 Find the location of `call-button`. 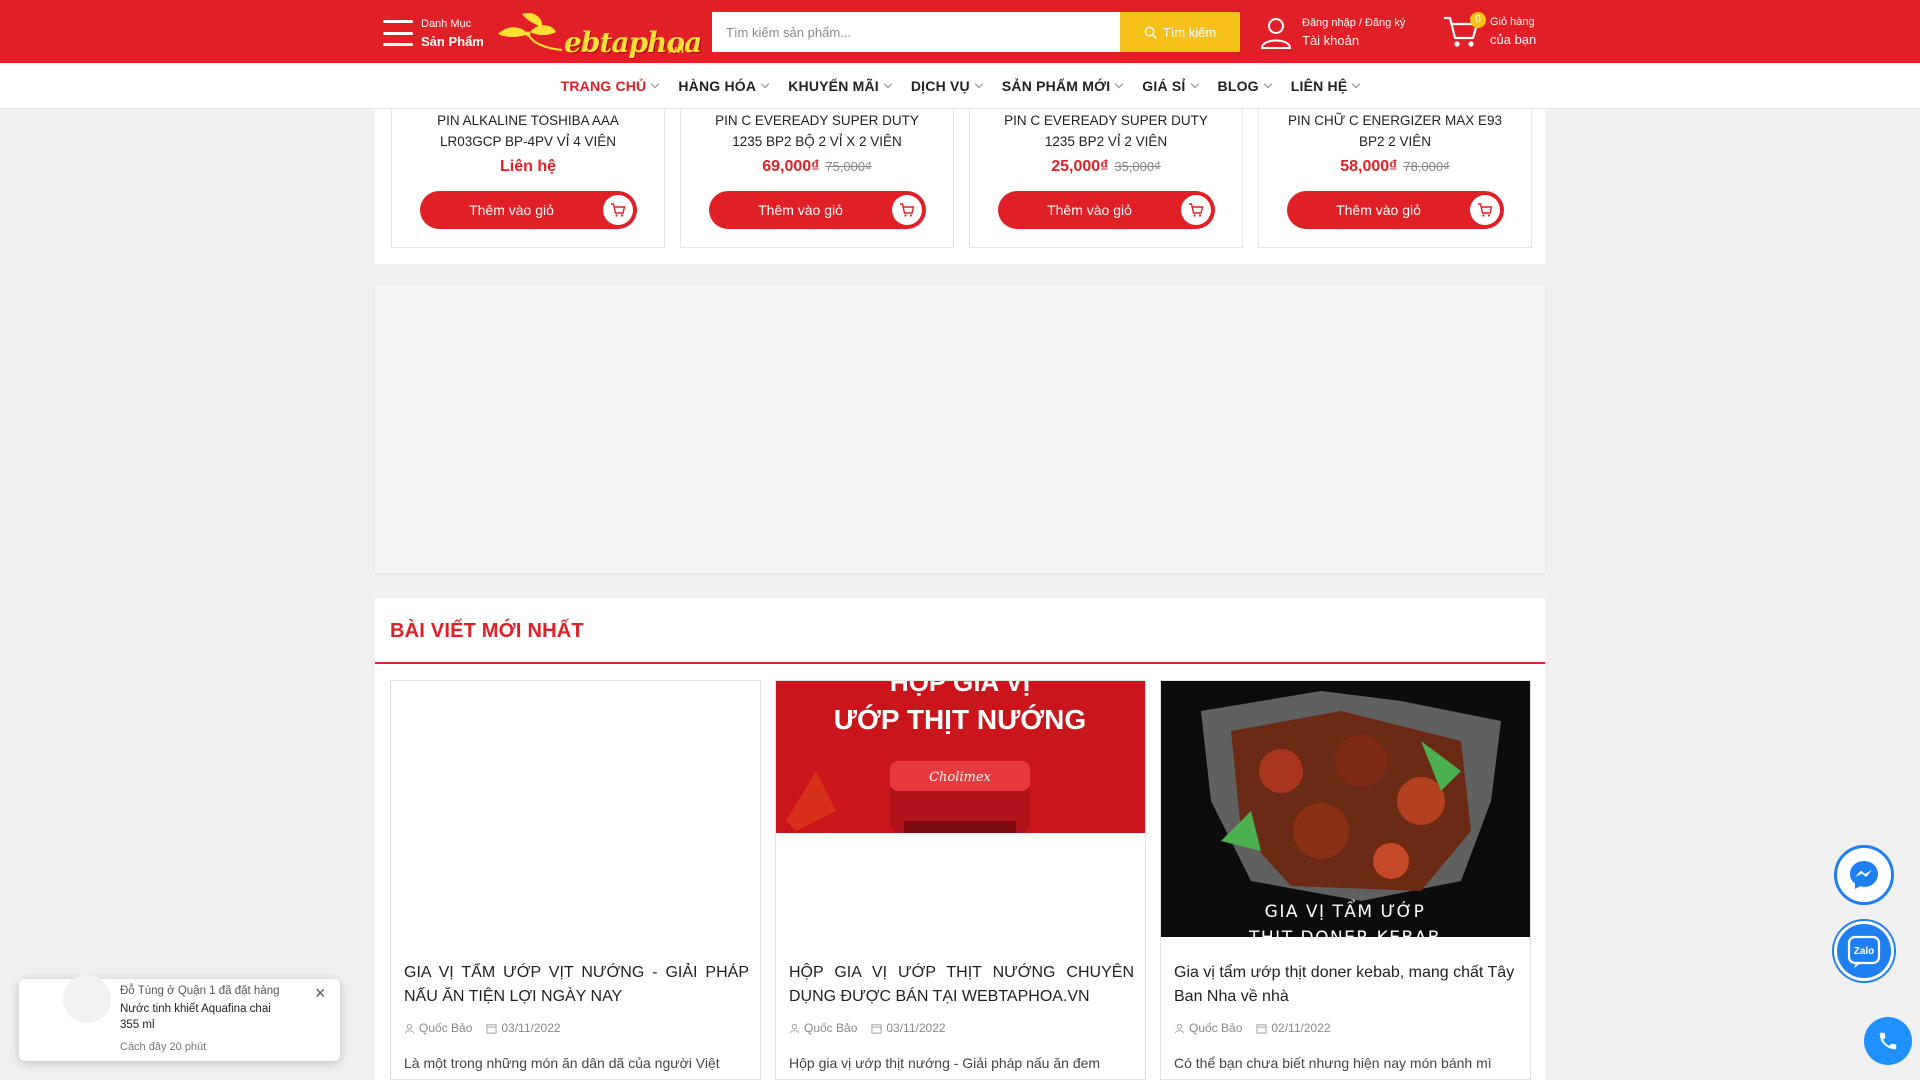

call-button is located at coordinates (1888, 1041).